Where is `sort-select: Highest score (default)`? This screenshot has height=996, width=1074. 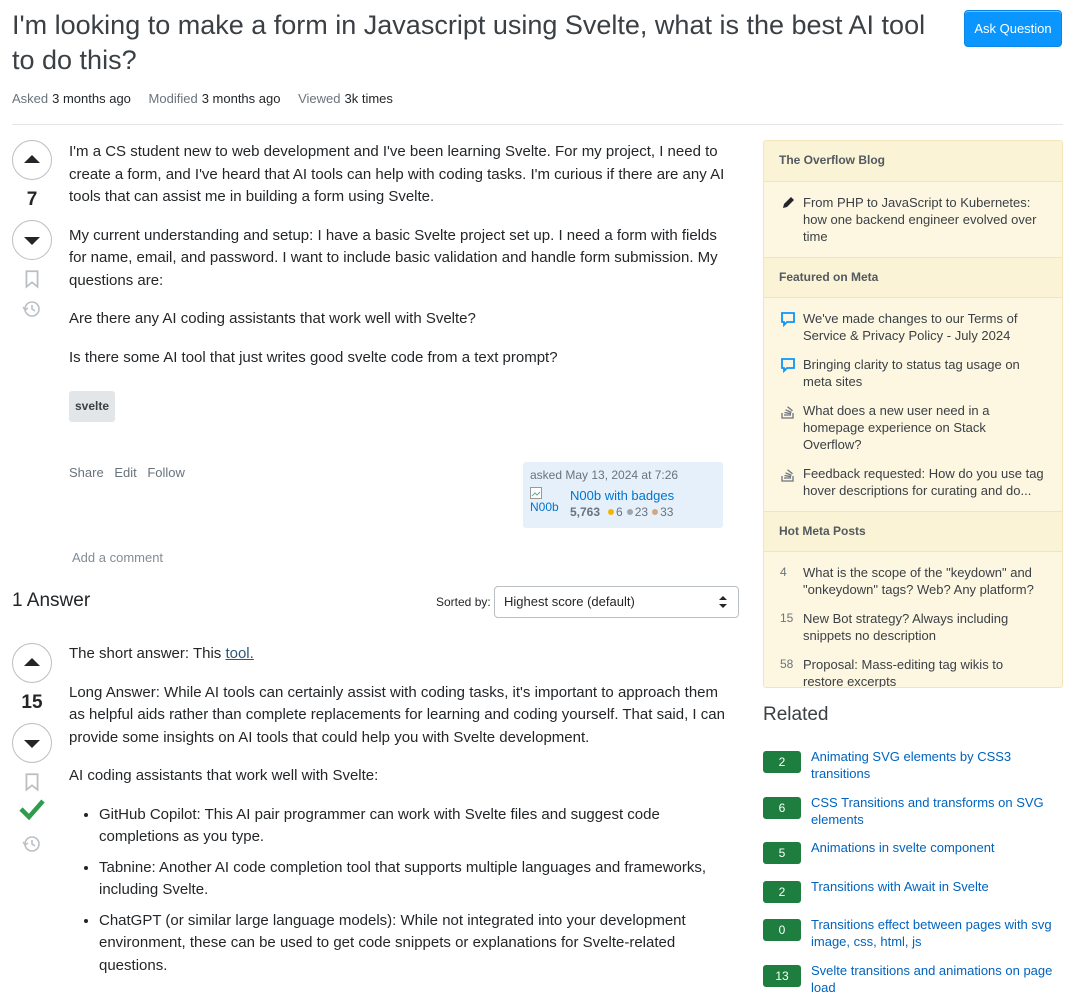 sort-select: Highest score (default) is located at coordinates (616, 602).